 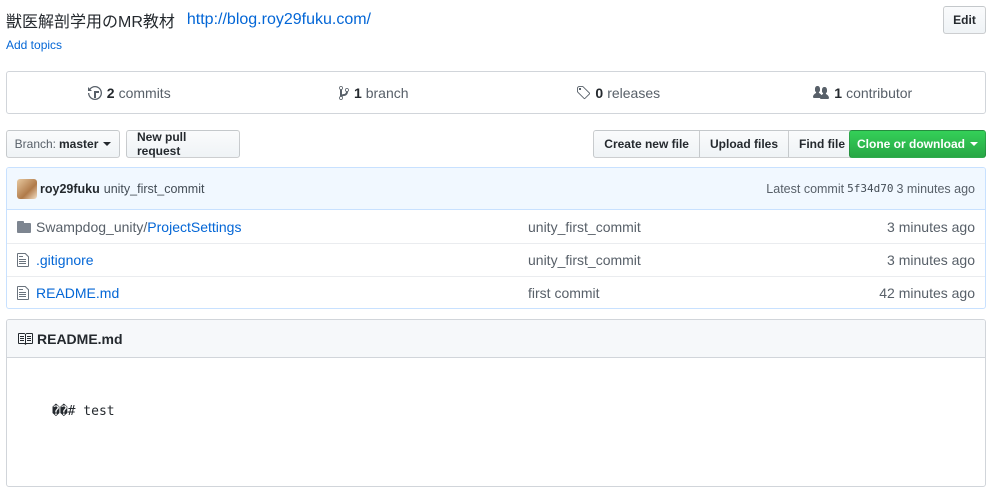 What do you see at coordinates (743, 144) in the screenshot?
I see `upload-files-button: Upload files` at bounding box center [743, 144].